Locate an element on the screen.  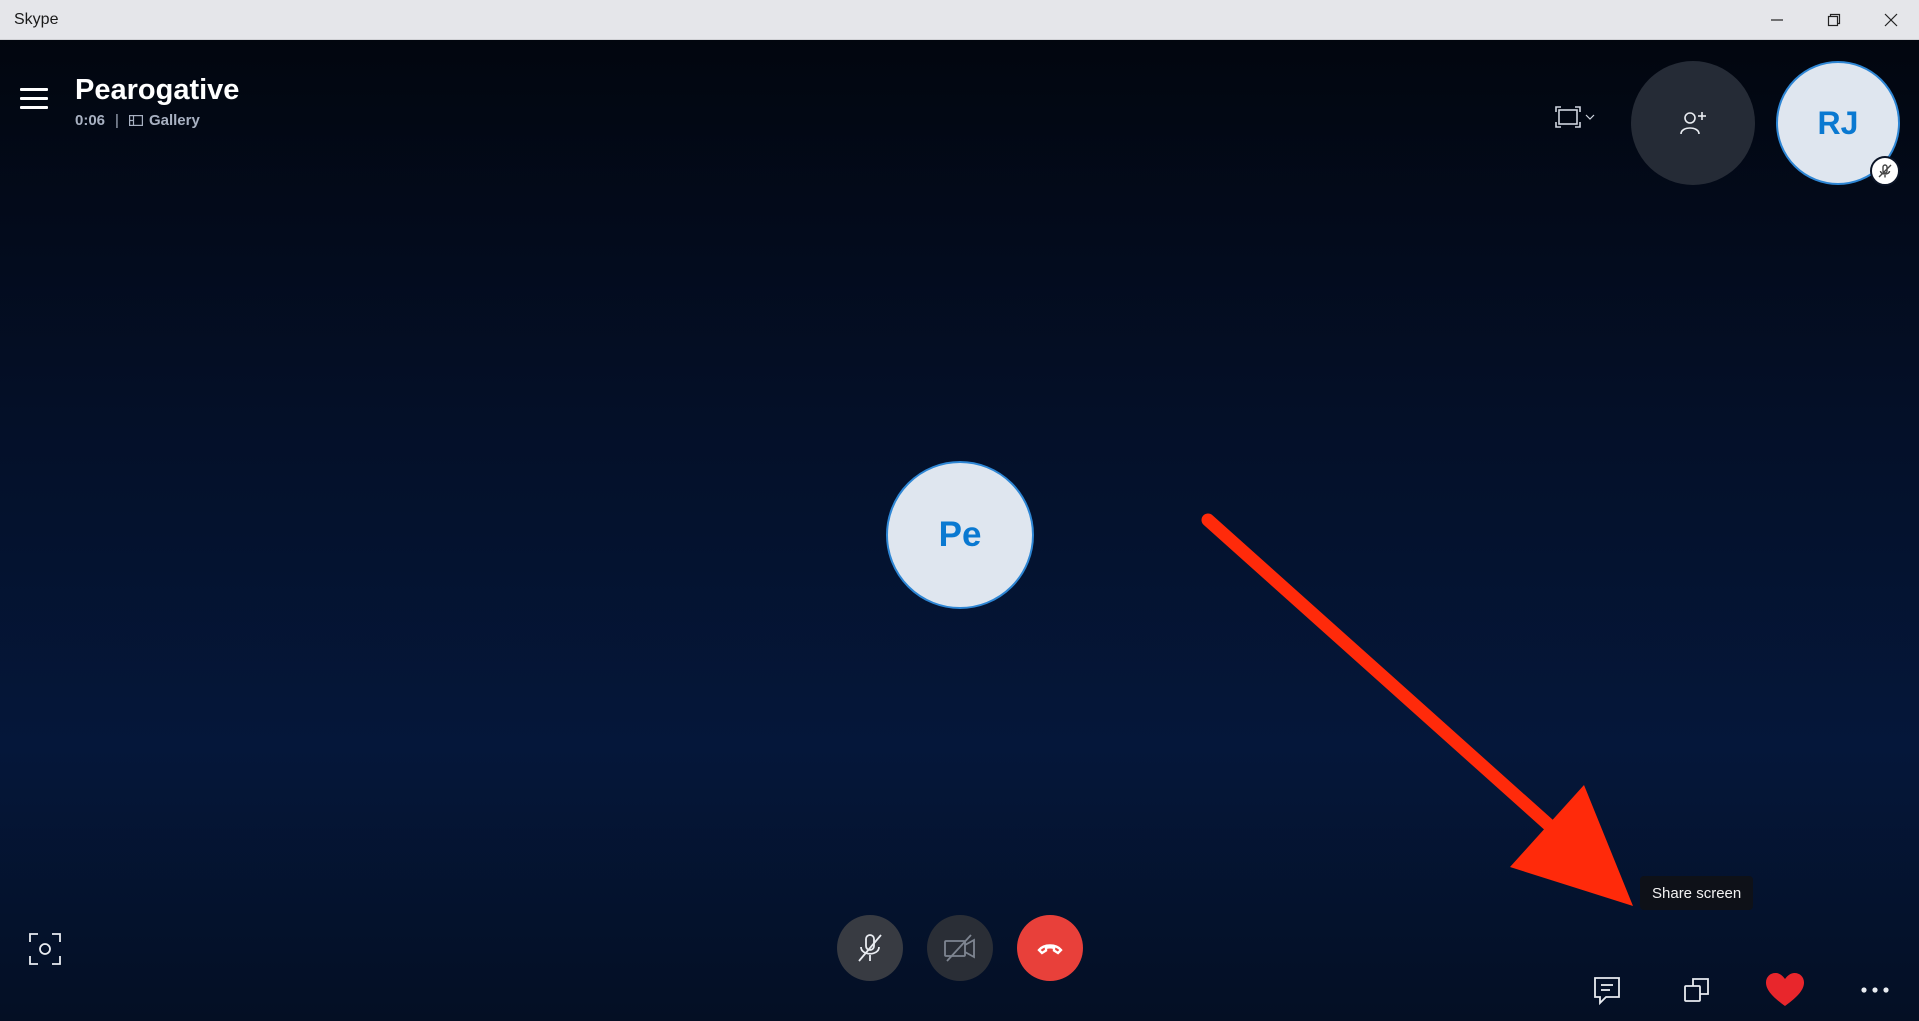
end-call-button is located at coordinates (1050, 948).